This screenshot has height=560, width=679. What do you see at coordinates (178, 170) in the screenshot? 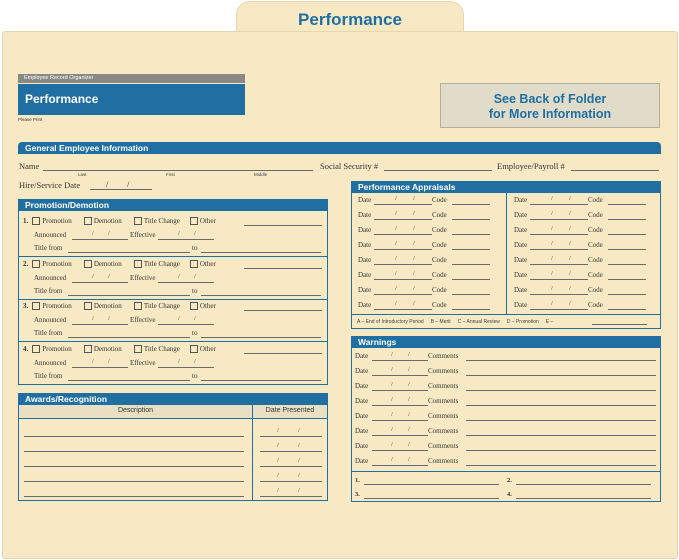
I see `name-line` at bounding box center [178, 170].